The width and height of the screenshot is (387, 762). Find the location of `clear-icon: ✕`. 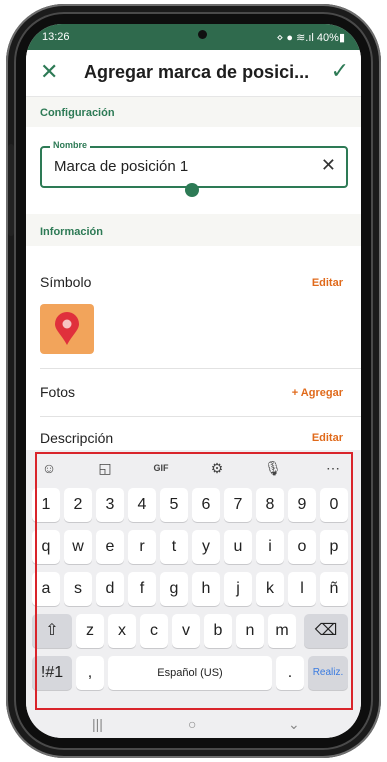

clear-icon: ✕ is located at coordinates (328, 165).